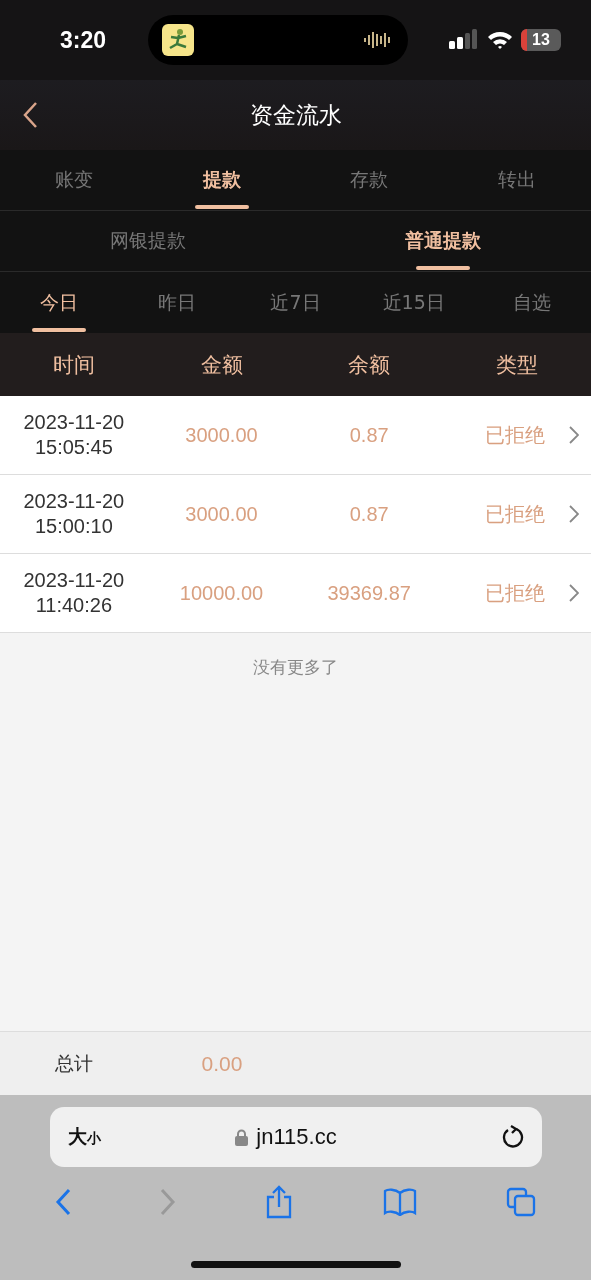  I want to click on date-tab: 近7日, so click(295, 302).